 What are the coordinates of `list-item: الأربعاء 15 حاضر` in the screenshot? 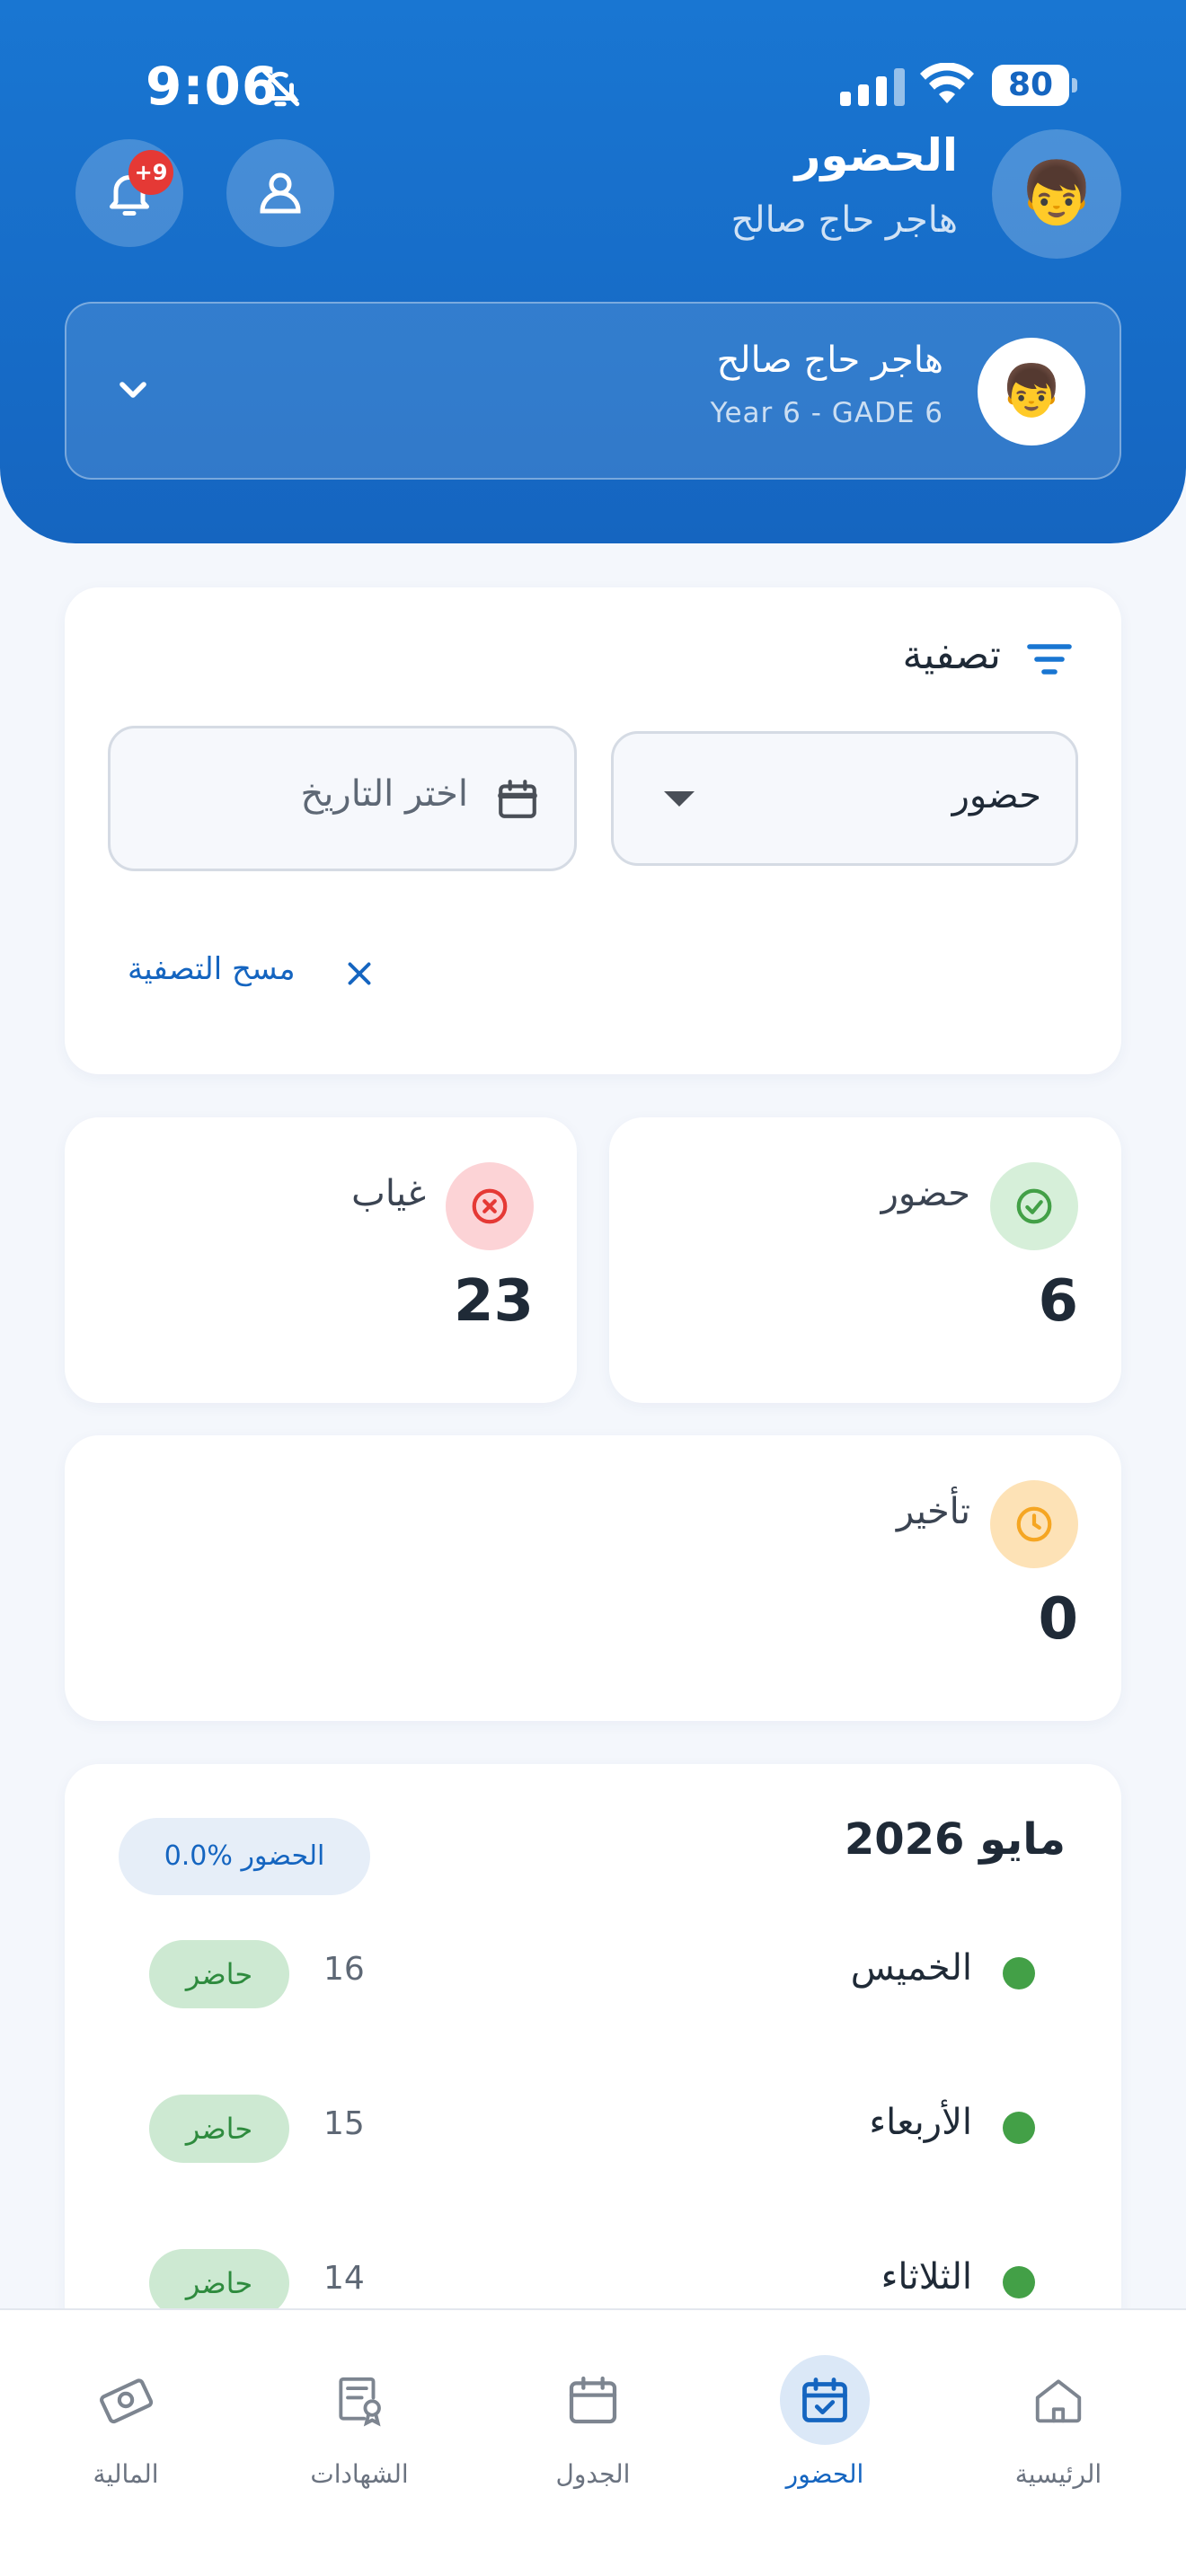 It's located at (593, 2127).